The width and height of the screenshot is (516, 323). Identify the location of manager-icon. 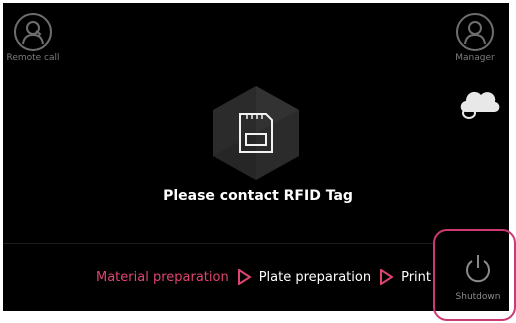
(475, 32).